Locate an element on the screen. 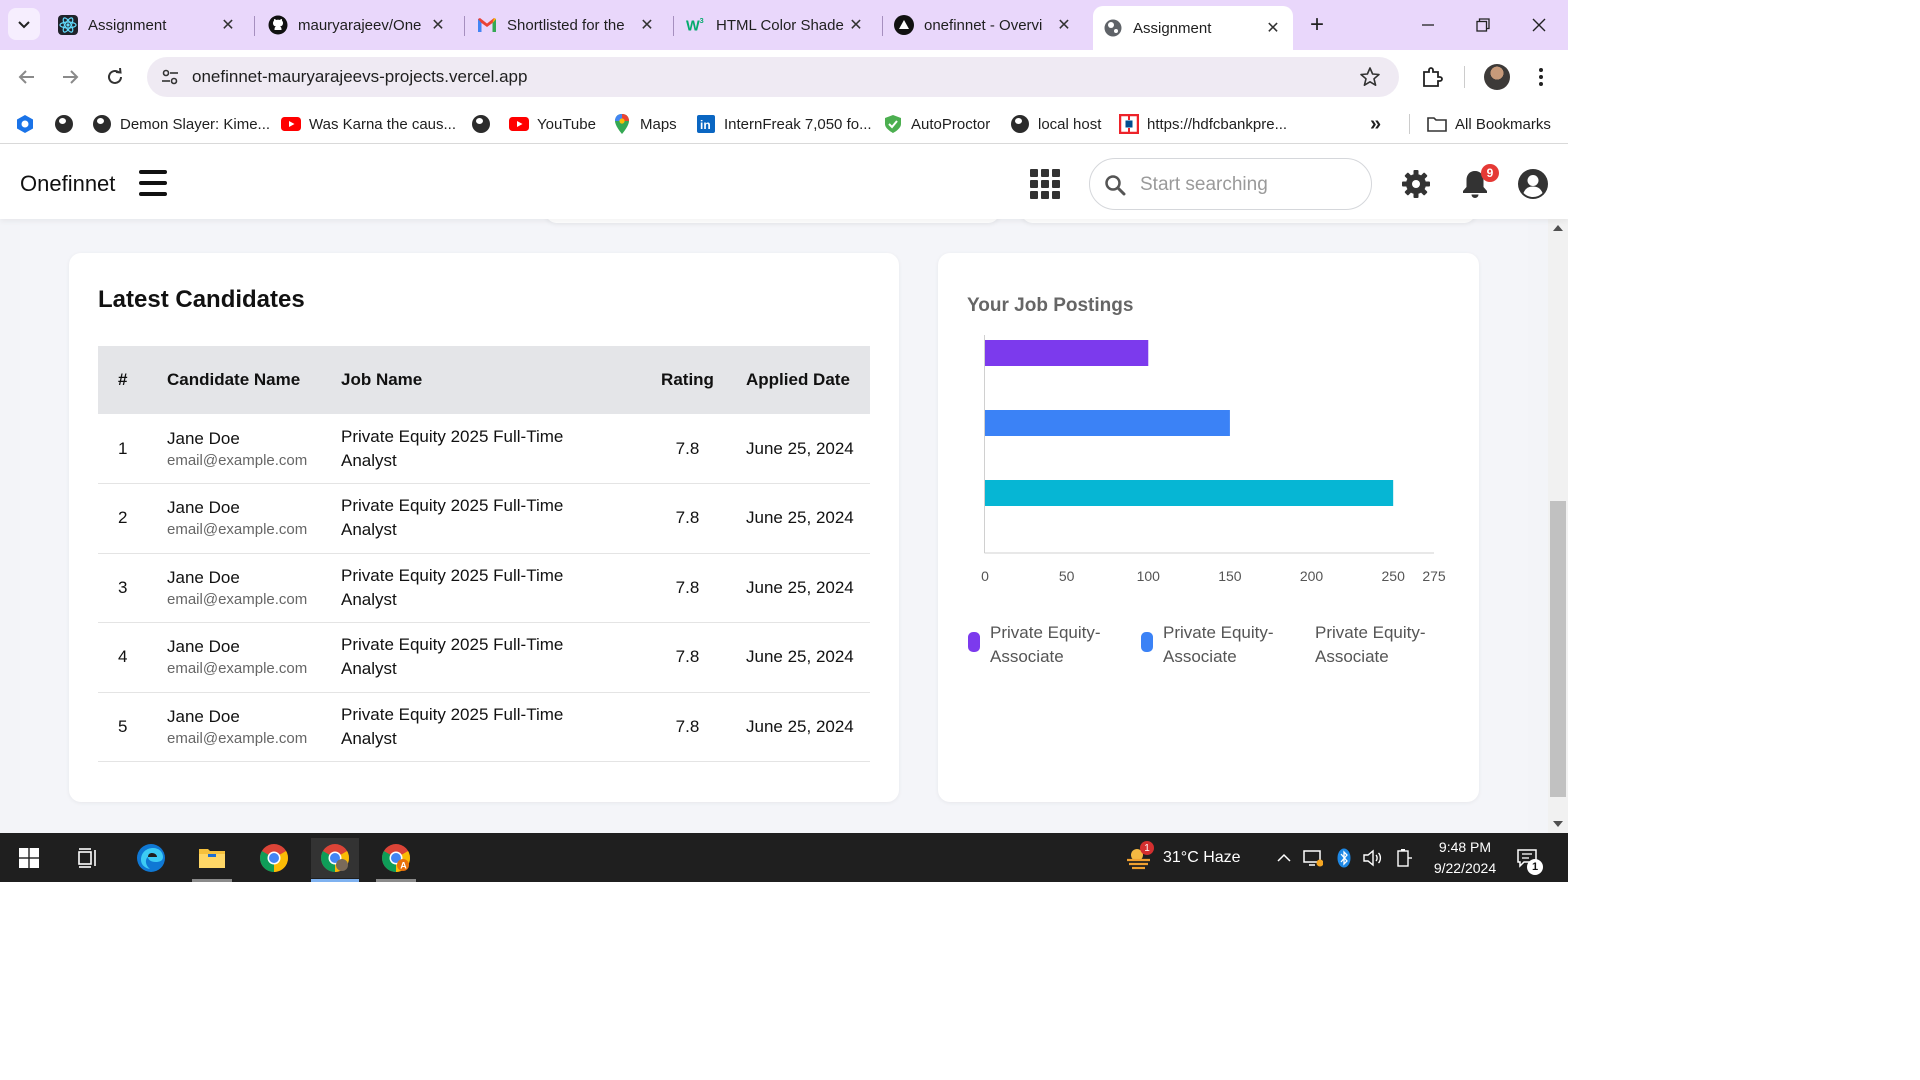 This screenshot has width=1920, height=1080. tab-title: Shortlisted for the is located at coordinates (566, 25).